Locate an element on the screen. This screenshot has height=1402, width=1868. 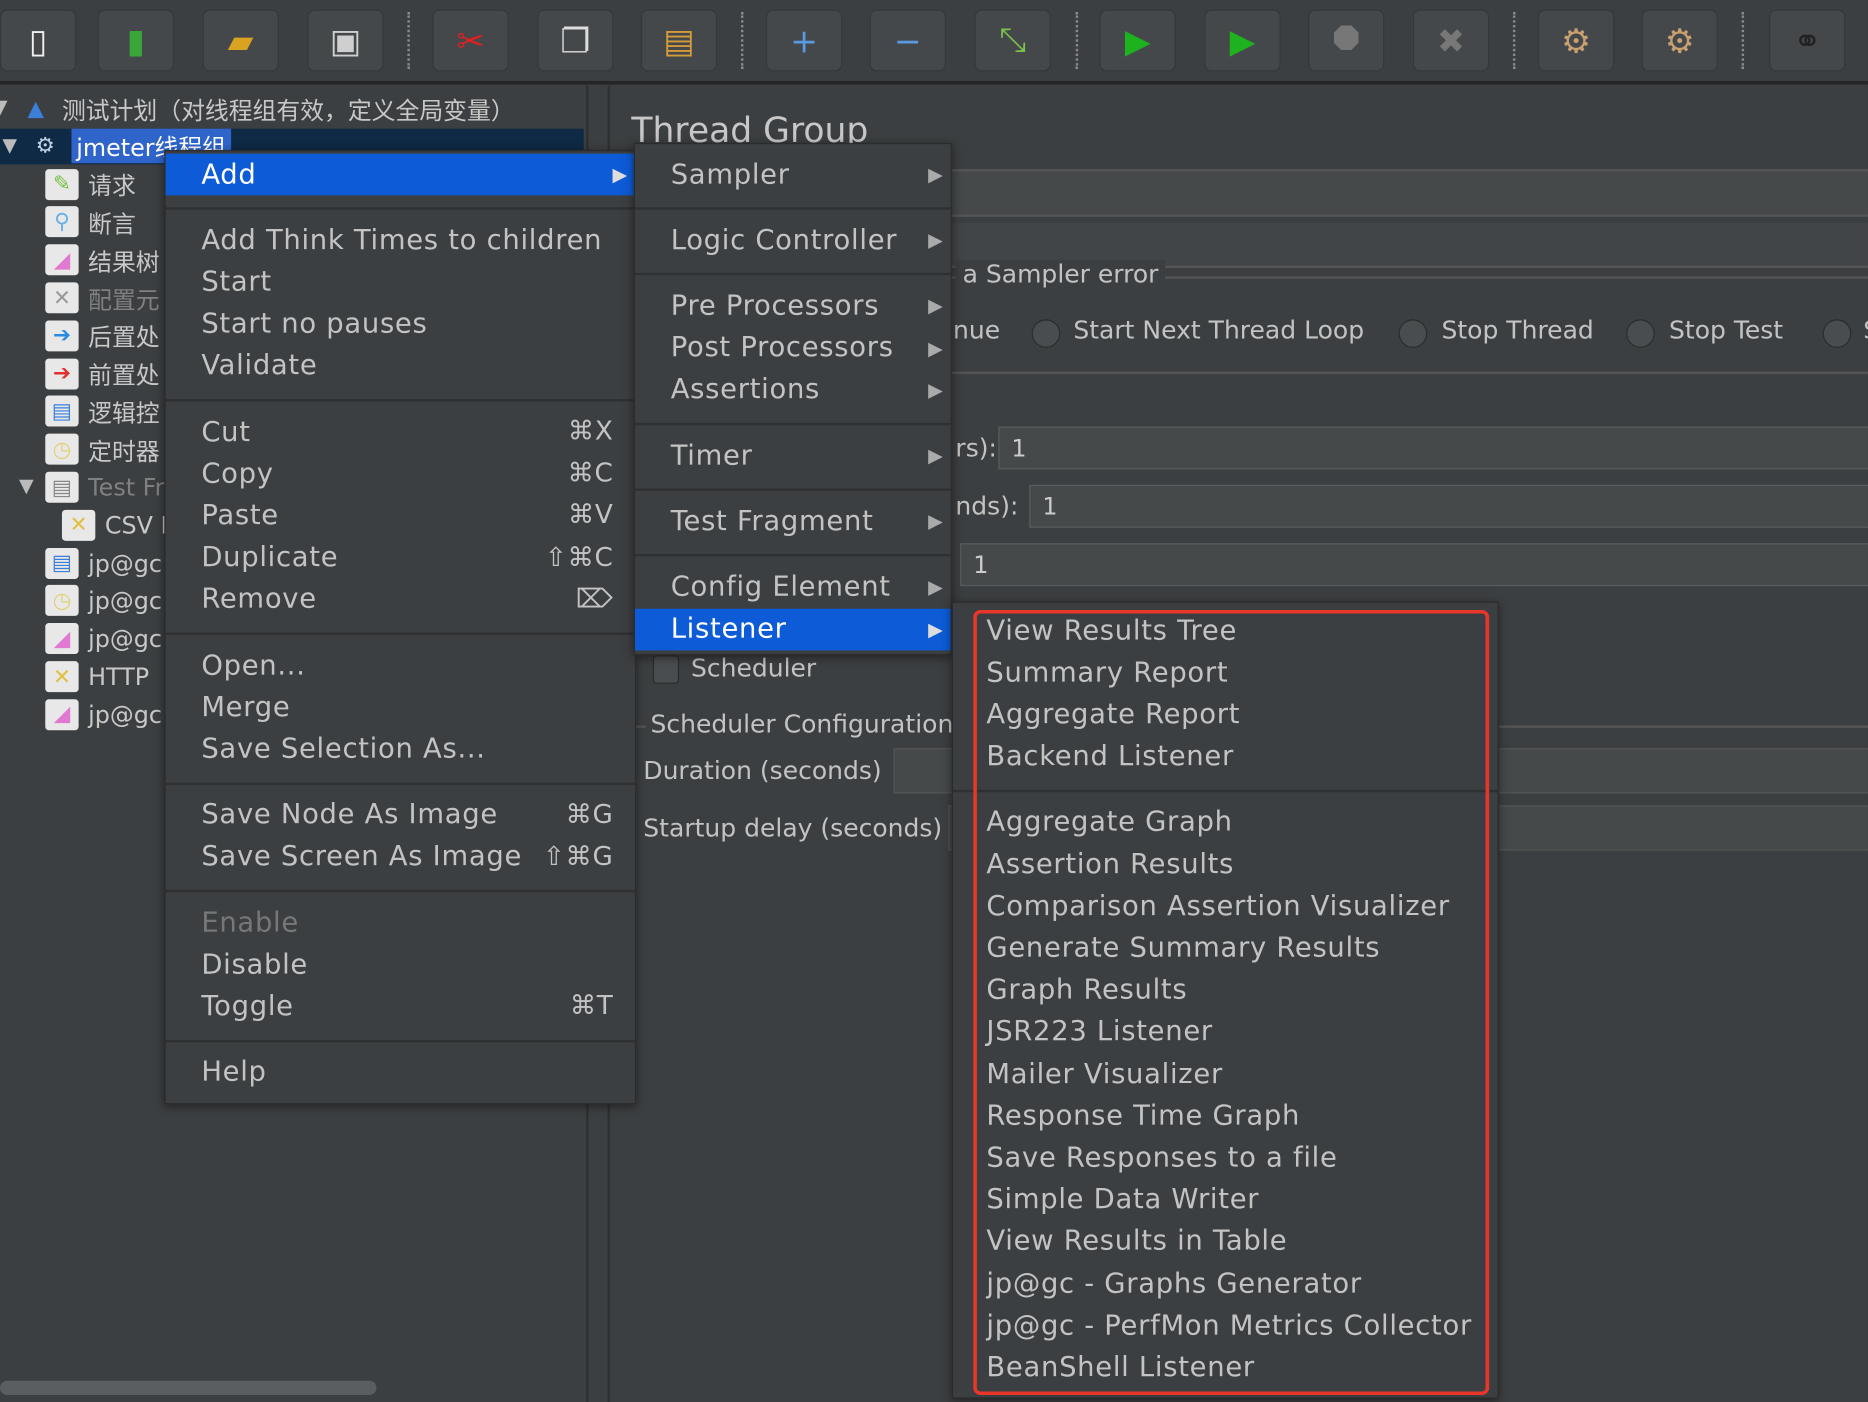
start-button: ▶ is located at coordinates (1137, 40).